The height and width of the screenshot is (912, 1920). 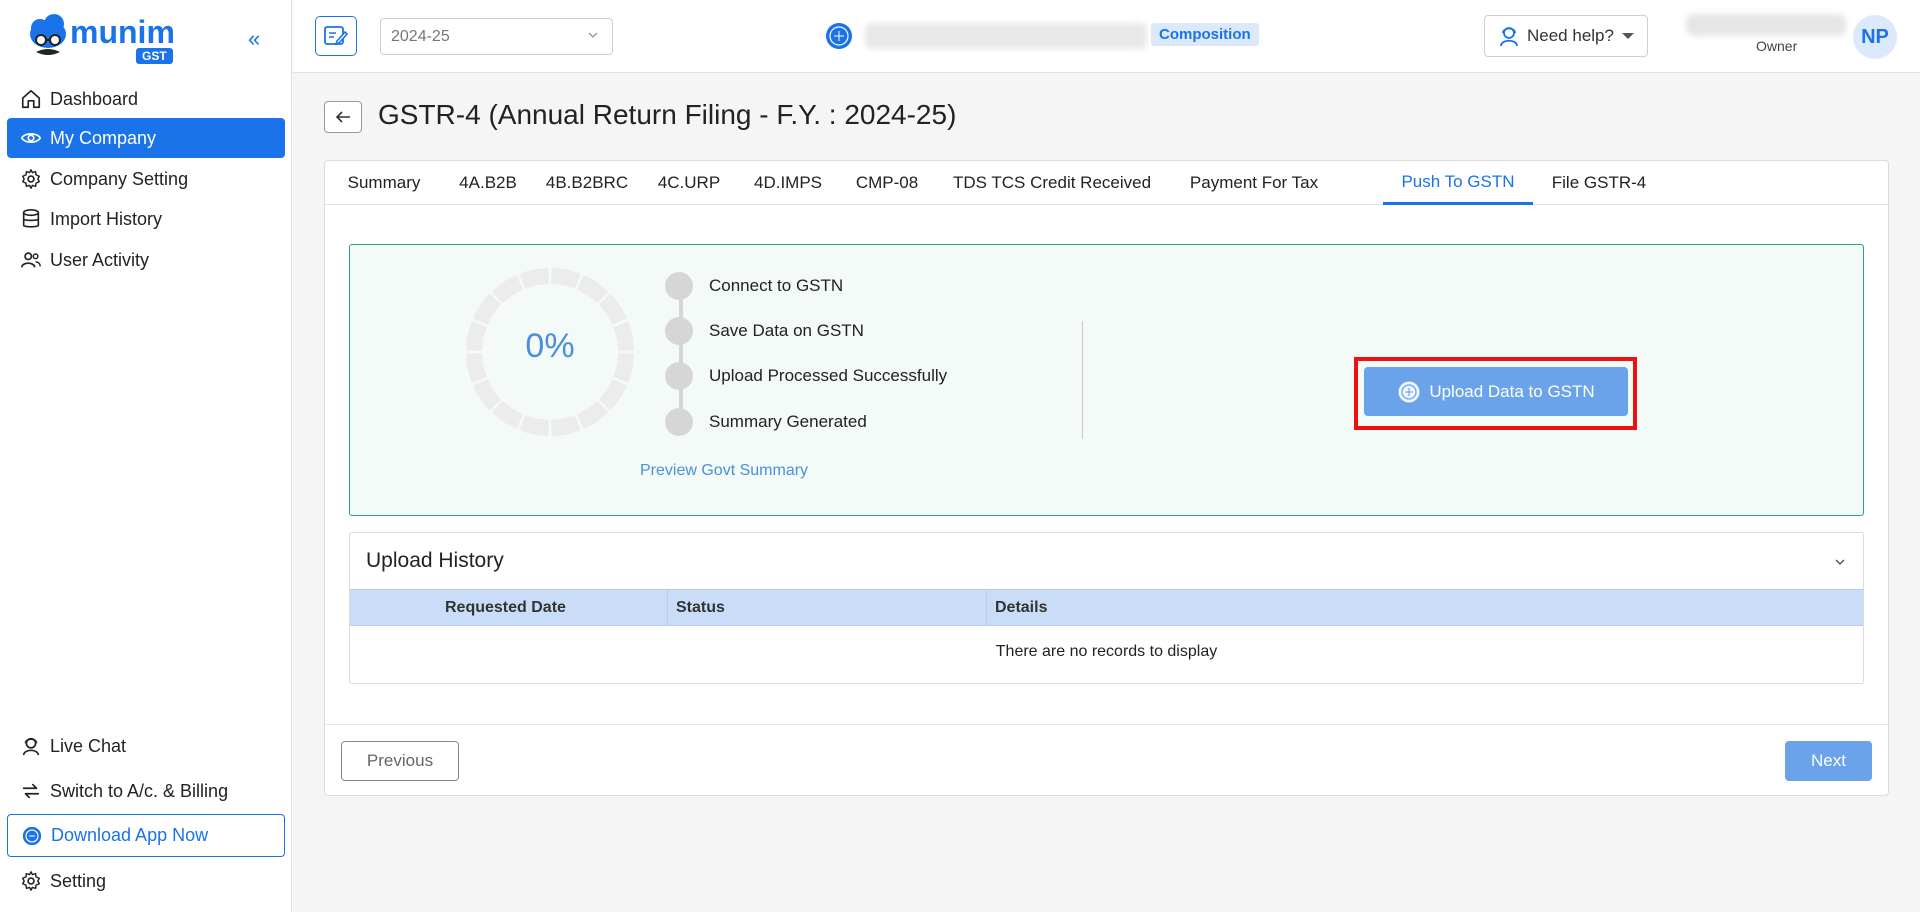 What do you see at coordinates (700, 607) in the screenshot?
I see `column-status: Status` at bounding box center [700, 607].